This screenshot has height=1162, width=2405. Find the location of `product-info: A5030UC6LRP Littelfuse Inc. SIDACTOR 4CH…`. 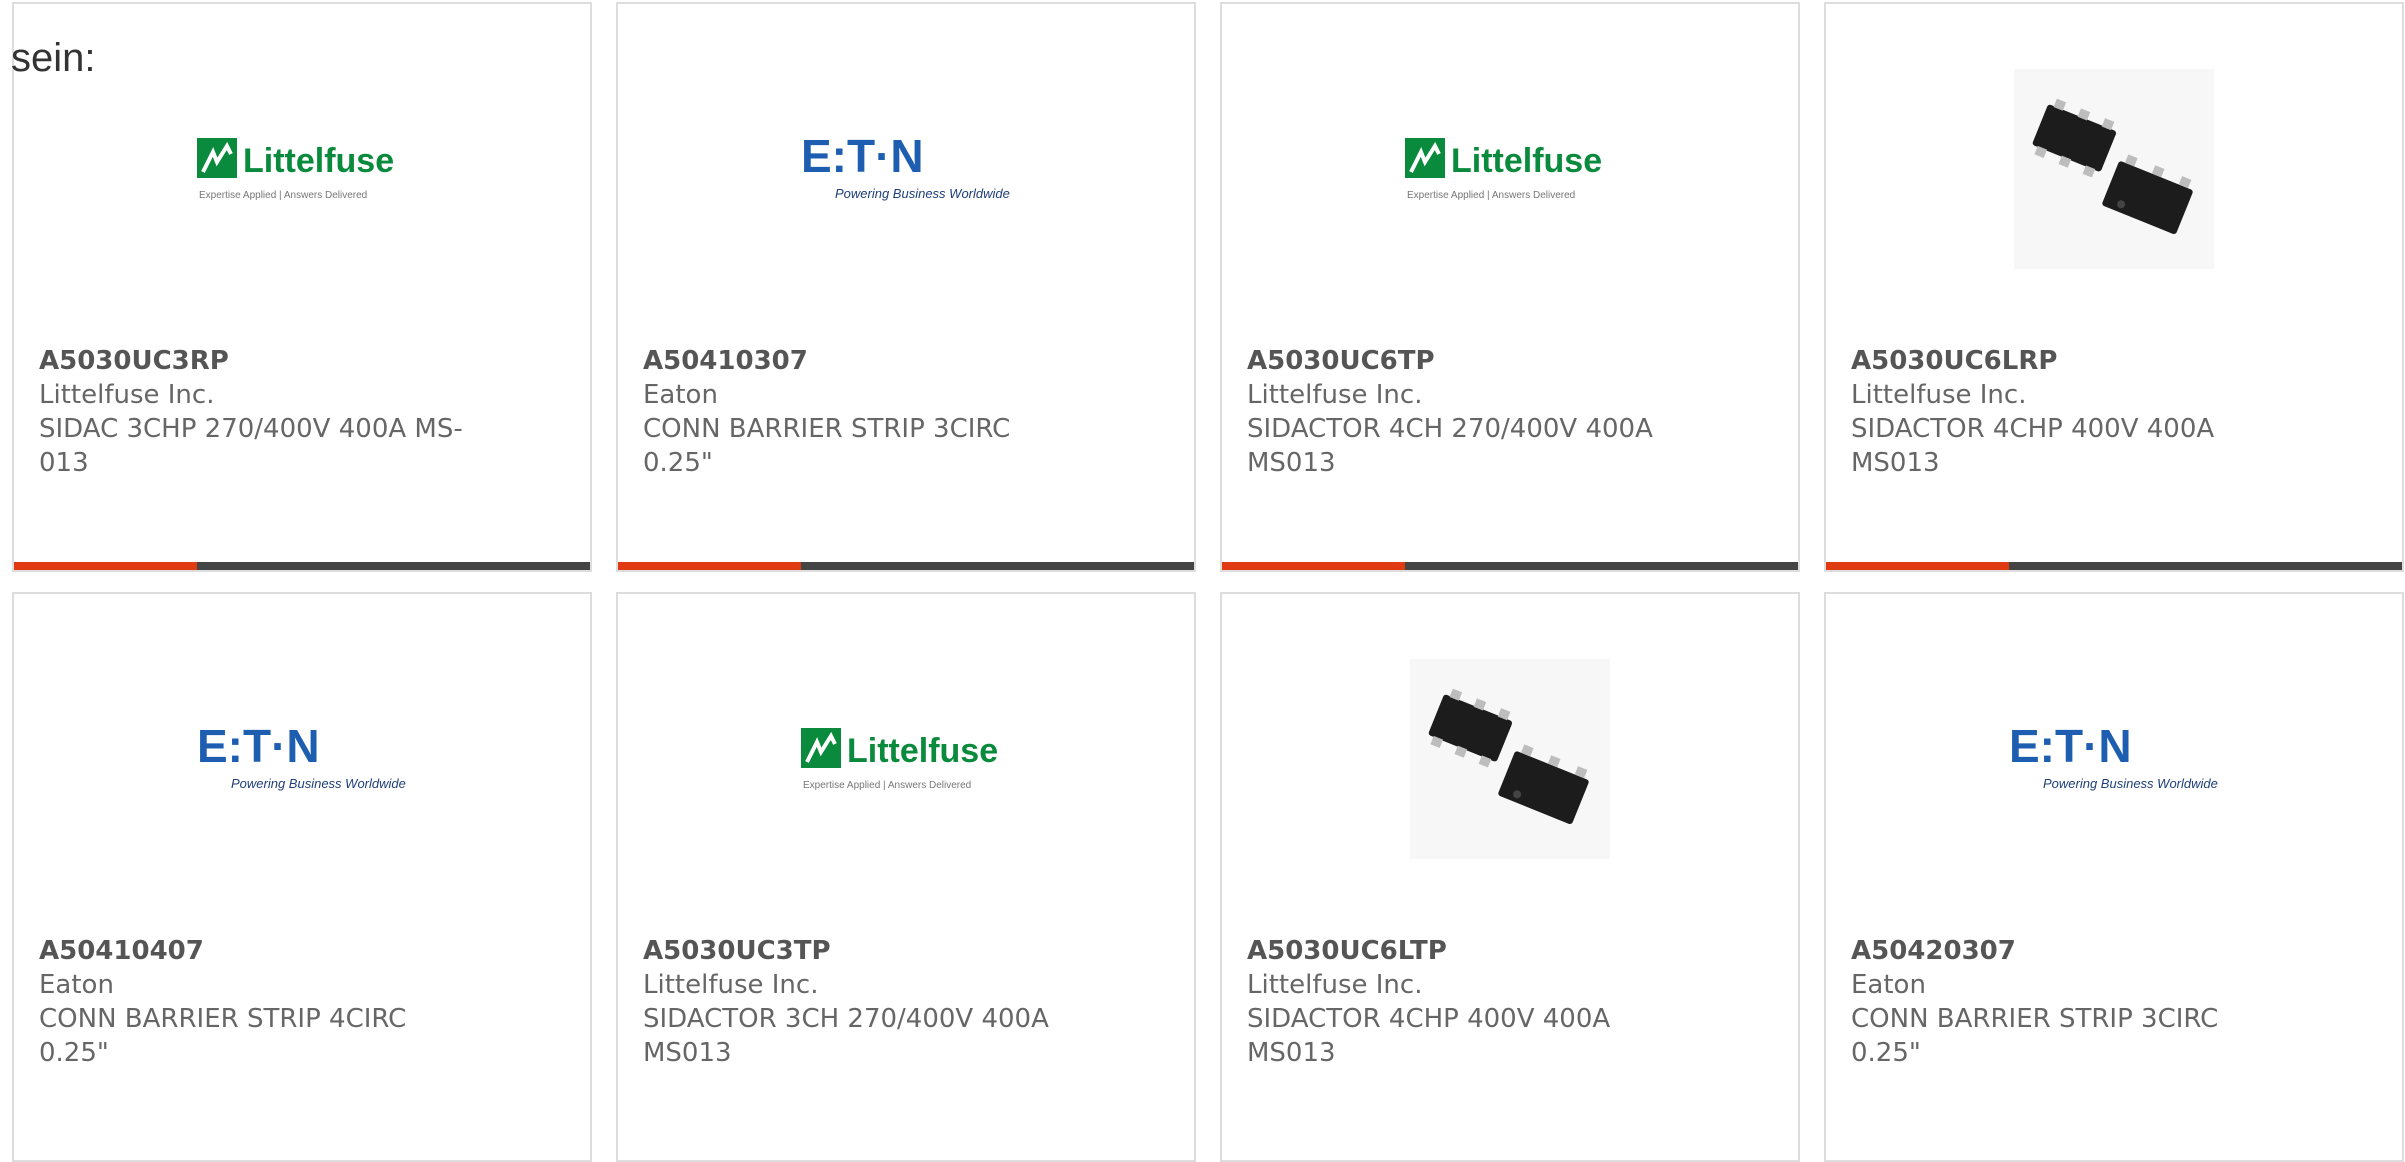

product-info: A5030UC6LRP Littelfuse Inc. SIDACTOR 4CH… is located at coordinates (2071, 412).